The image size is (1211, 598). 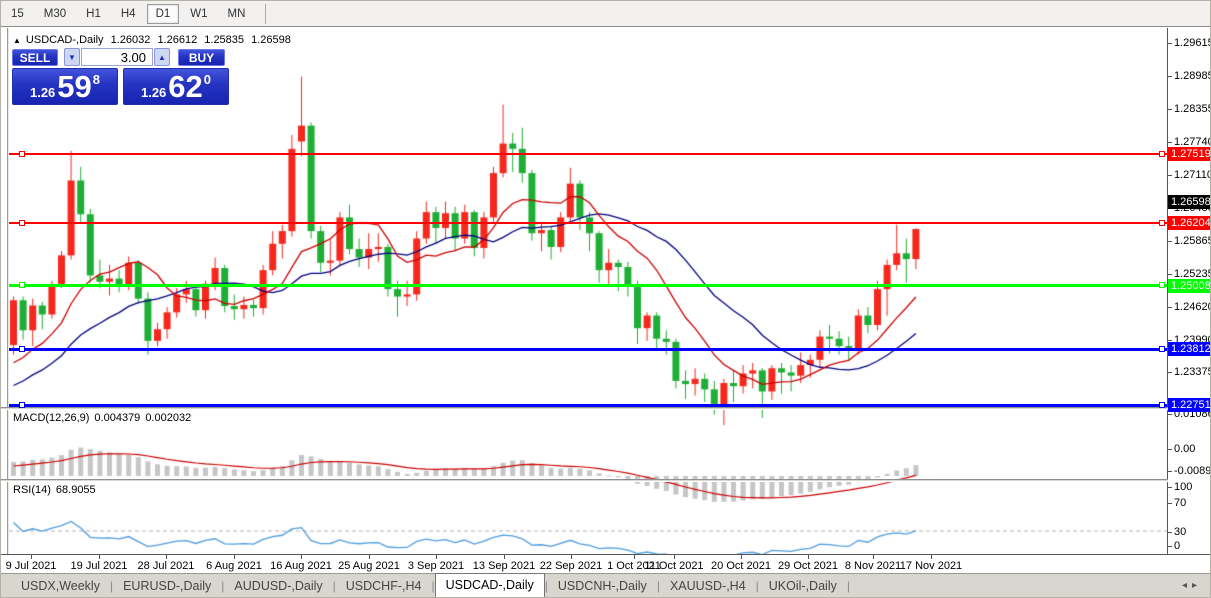 I want to click on tab-USDX-Weekly: USDX,Weekly, so click(x=60, y=586).